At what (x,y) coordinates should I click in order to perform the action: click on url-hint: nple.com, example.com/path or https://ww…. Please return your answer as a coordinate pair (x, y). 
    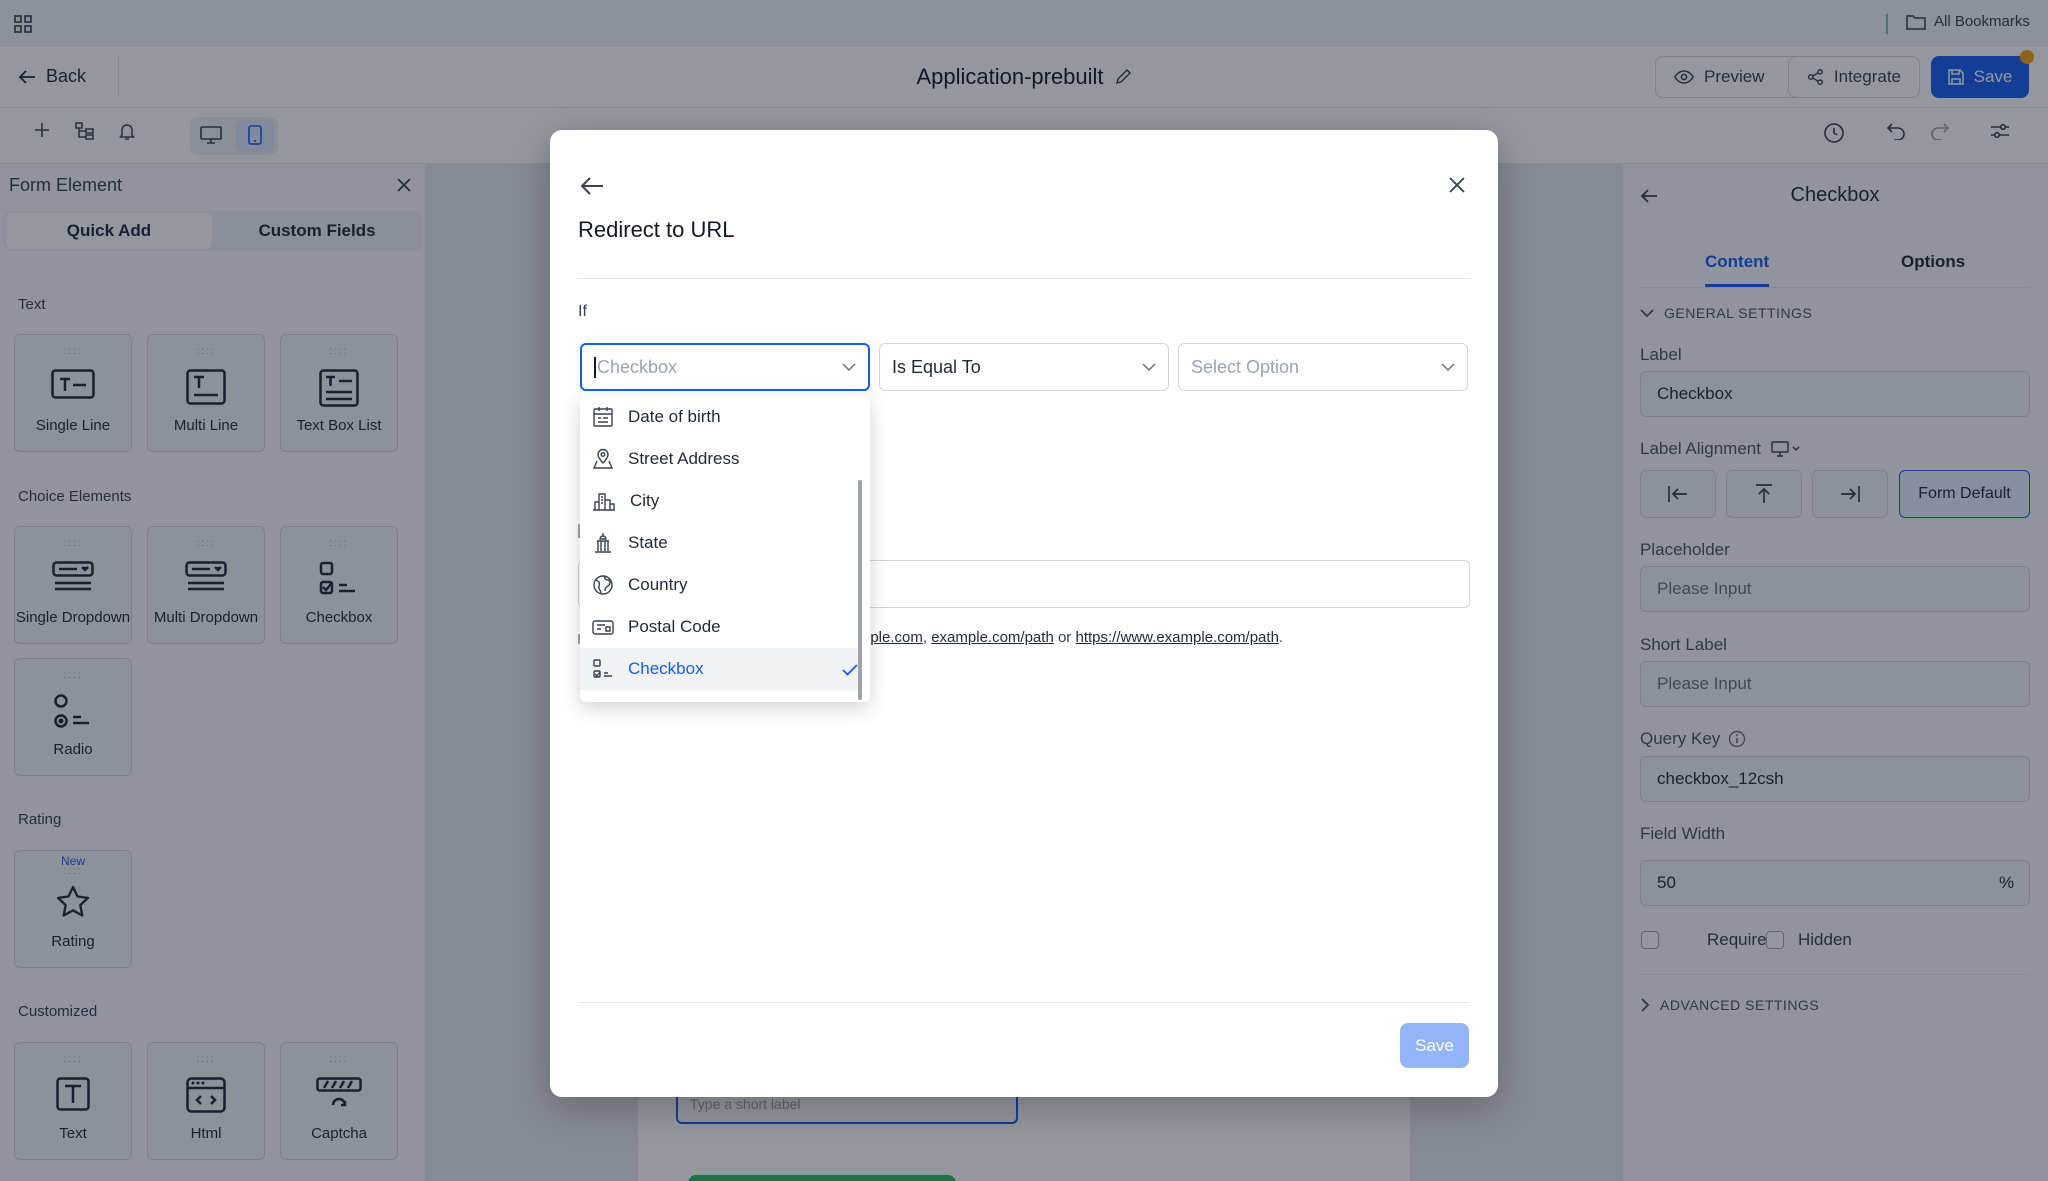
    Looking at the image, I should click on (1072, 637).